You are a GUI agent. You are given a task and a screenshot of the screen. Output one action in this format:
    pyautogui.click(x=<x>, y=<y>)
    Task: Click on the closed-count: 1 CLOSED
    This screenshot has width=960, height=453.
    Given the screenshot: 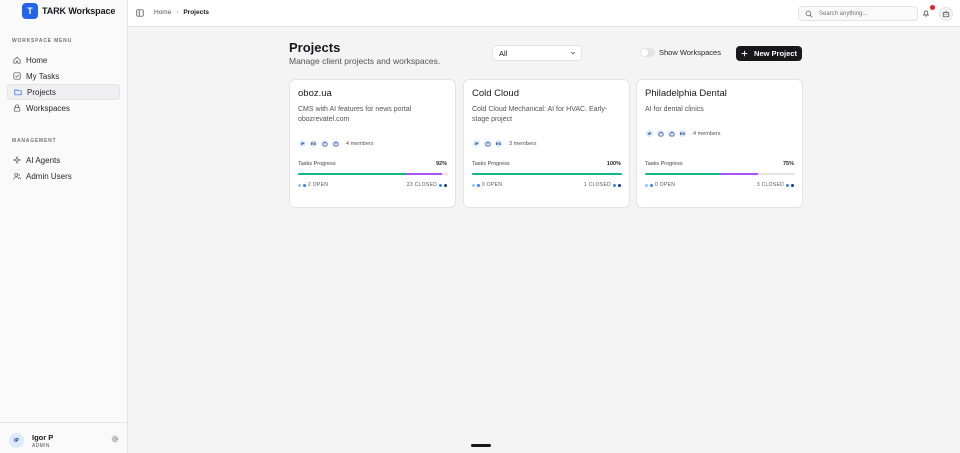 What is the action you would take?
    pyautogui.click(x=602, y=185)
    